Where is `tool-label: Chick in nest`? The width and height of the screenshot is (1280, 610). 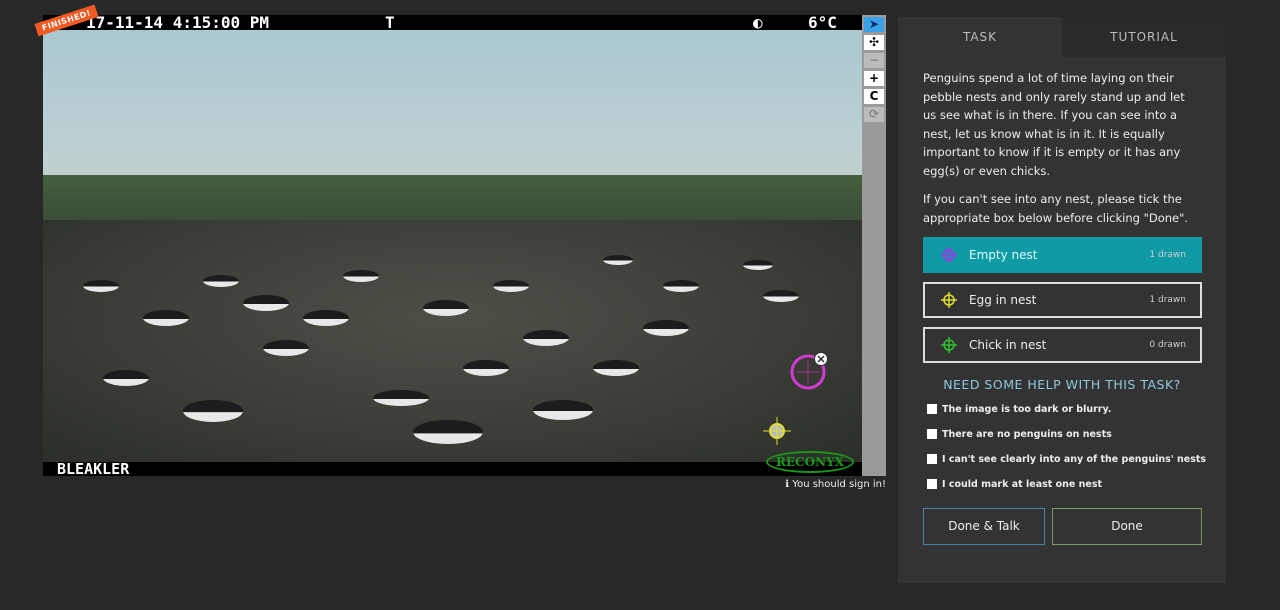 tool-label: Chick in nest is located at coordinates (1008, 345).